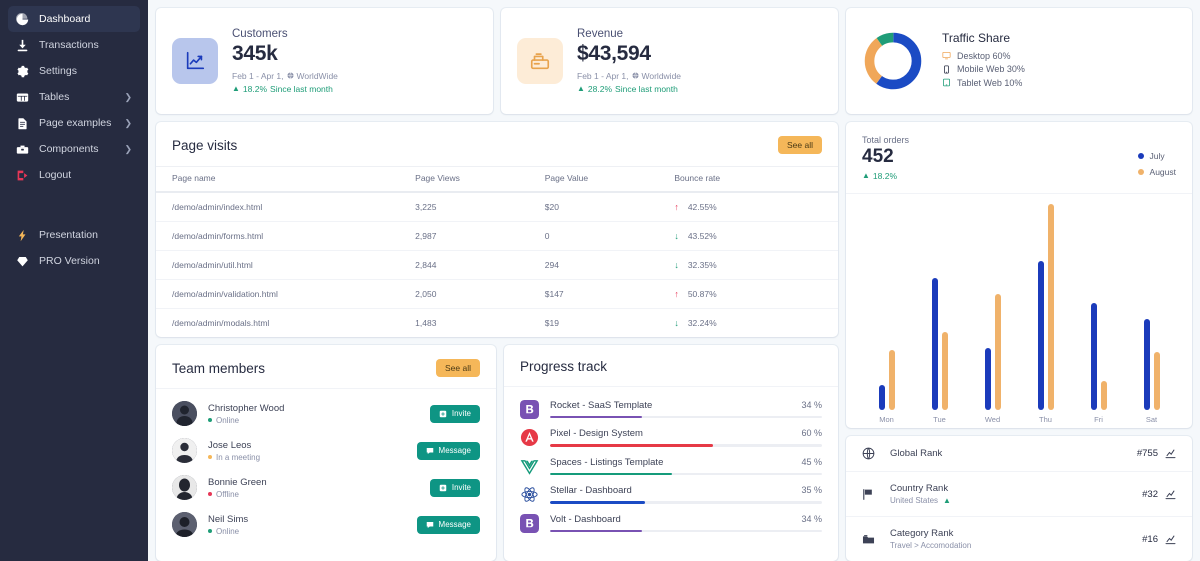 The width and height of the screenshot is (1200, 561). What do you see at coordinates (319, 494) in the screenshot?
I see `team-member-status: Offline` at bounding box center [319, 494].